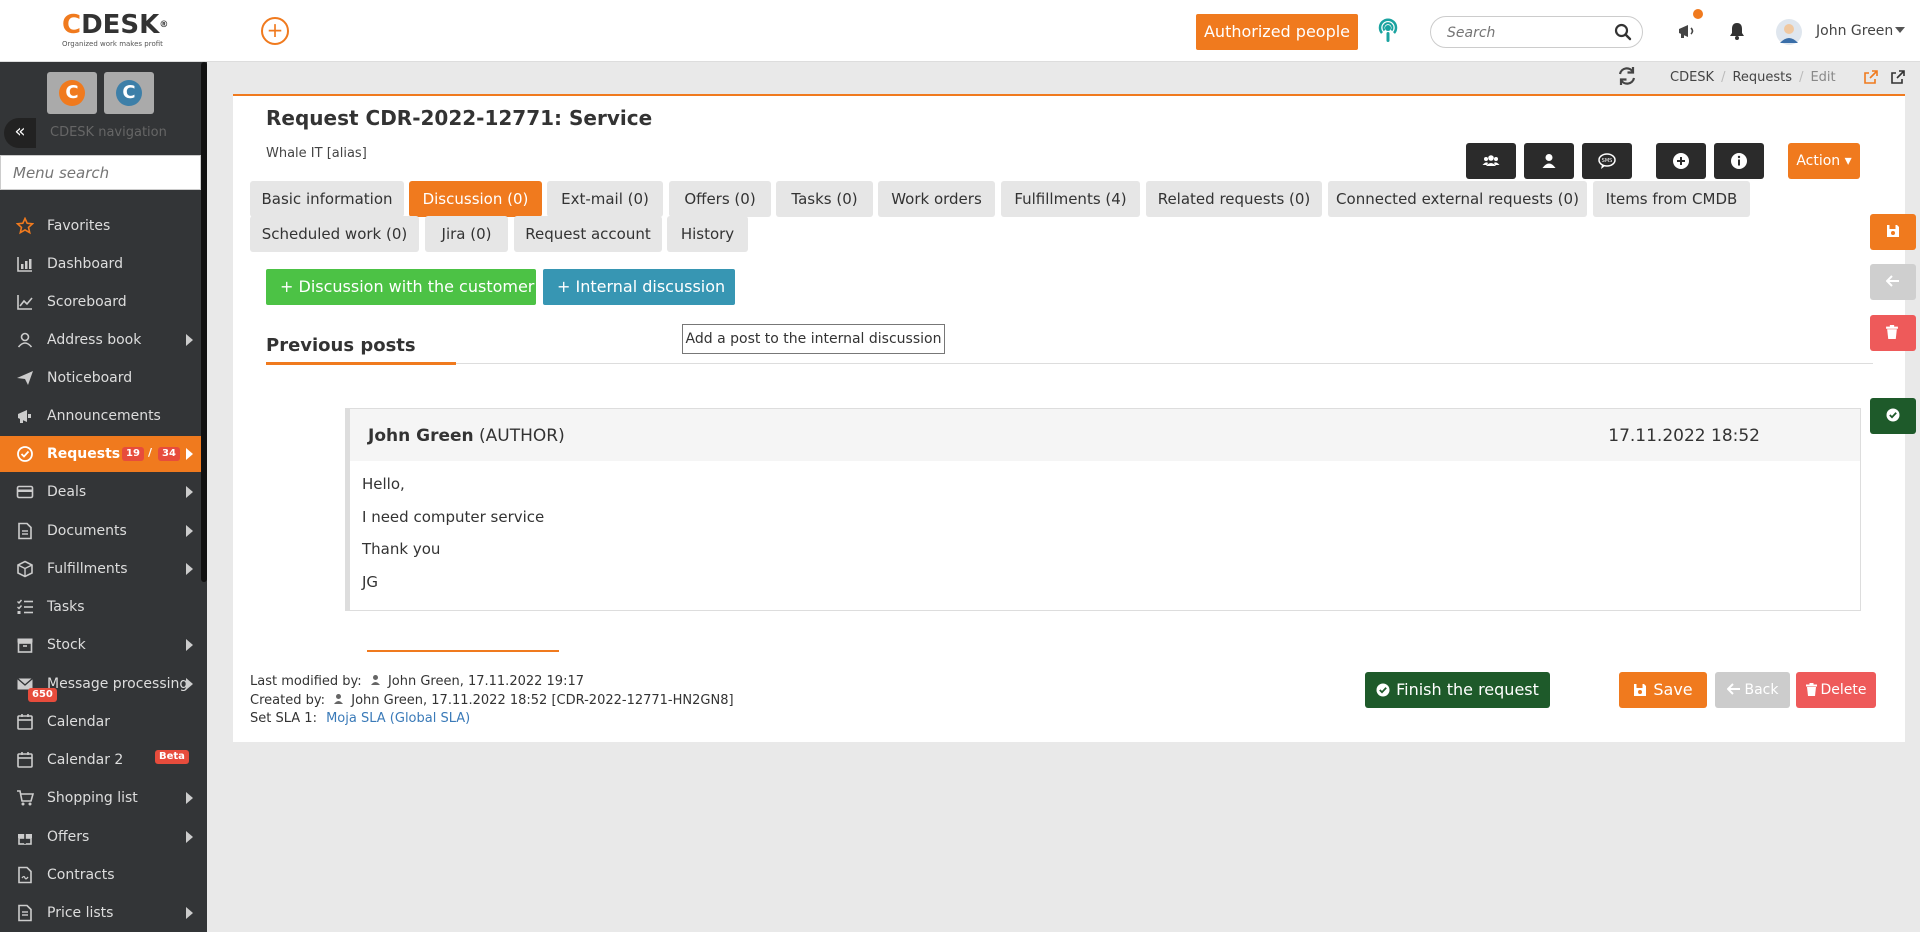 This screenshot has width=1920, height=932. I want to click on tab-items-from-cmdb: Items from CMDB, so click(1671, 199).